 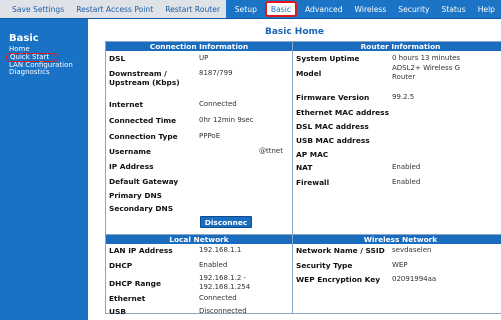 What do you see at coordinates (138, 73) in the screenshot?
I see `rate-label-line1: Downstream /` at bounding box center [138, 73].